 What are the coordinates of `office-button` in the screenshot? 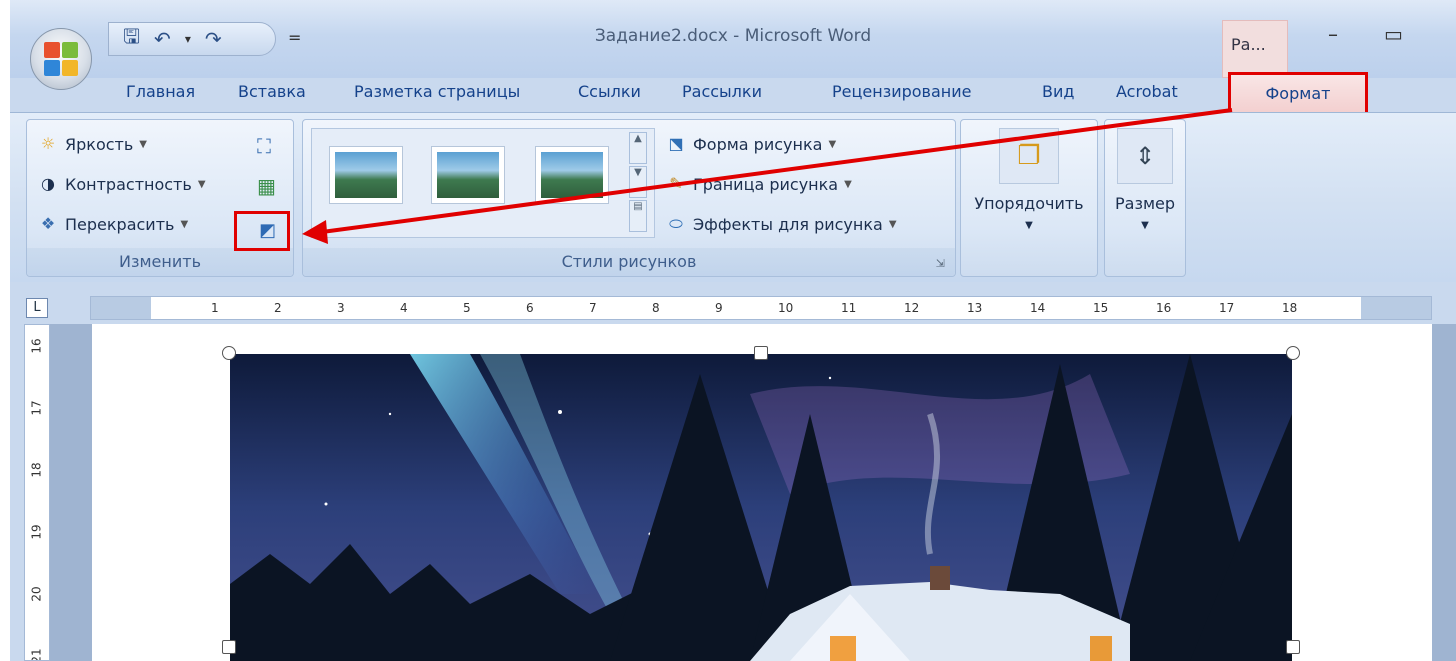 It's located at (61, 59).